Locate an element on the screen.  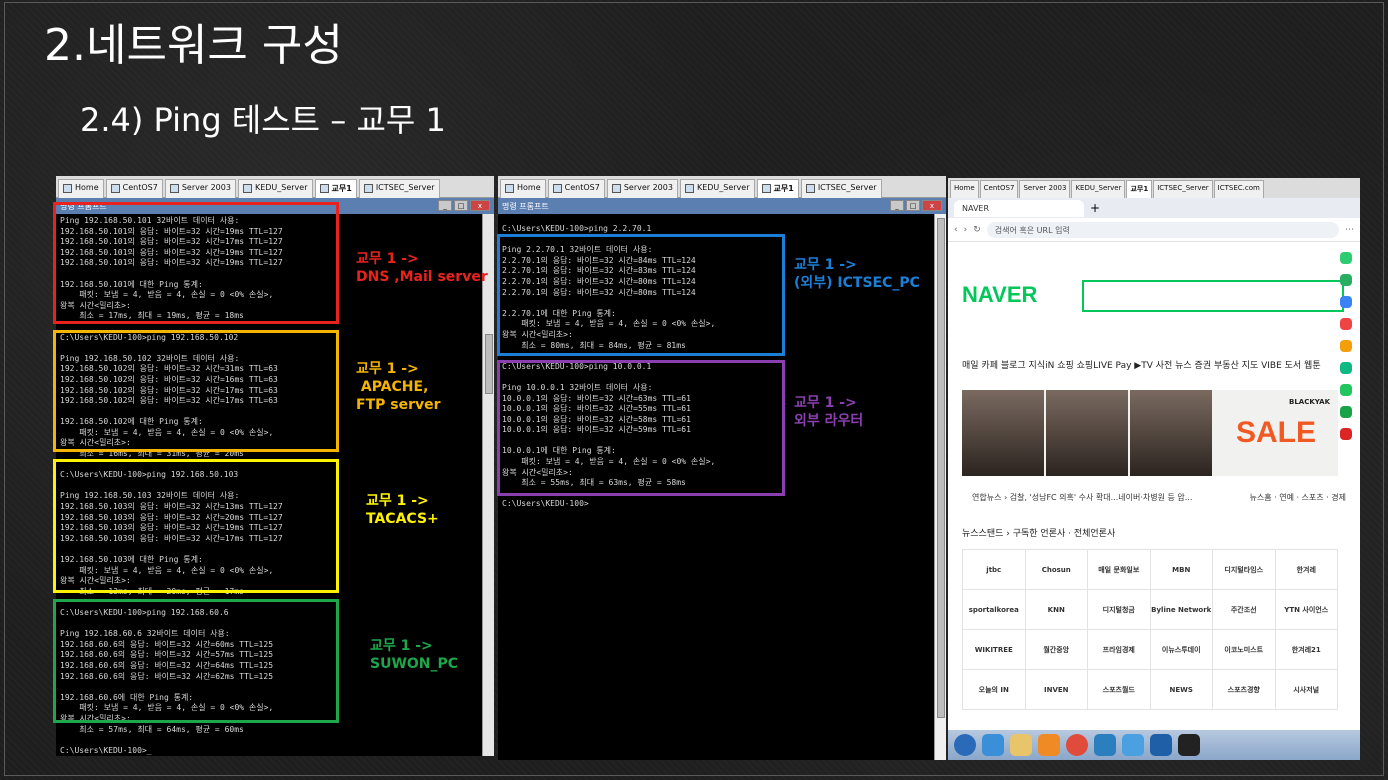
back-icon: ‹ is located at coordinates (956, 230).